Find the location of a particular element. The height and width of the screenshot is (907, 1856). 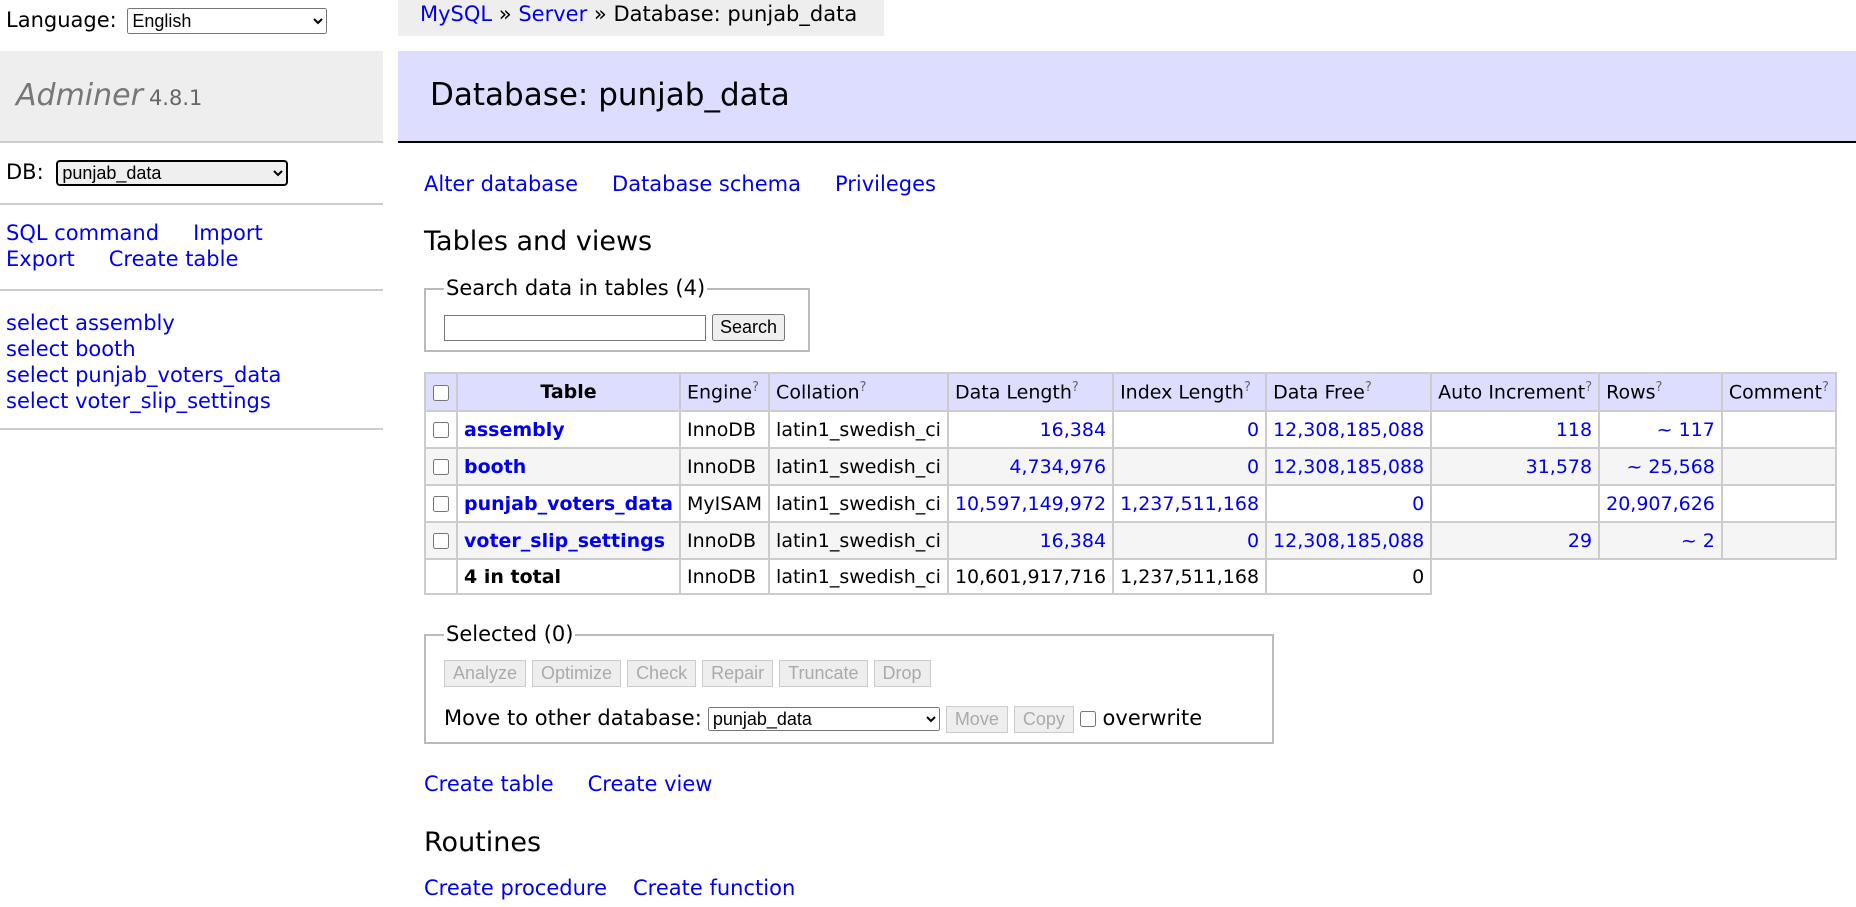

repair-button: Repair is located at coordinates (738, 673).